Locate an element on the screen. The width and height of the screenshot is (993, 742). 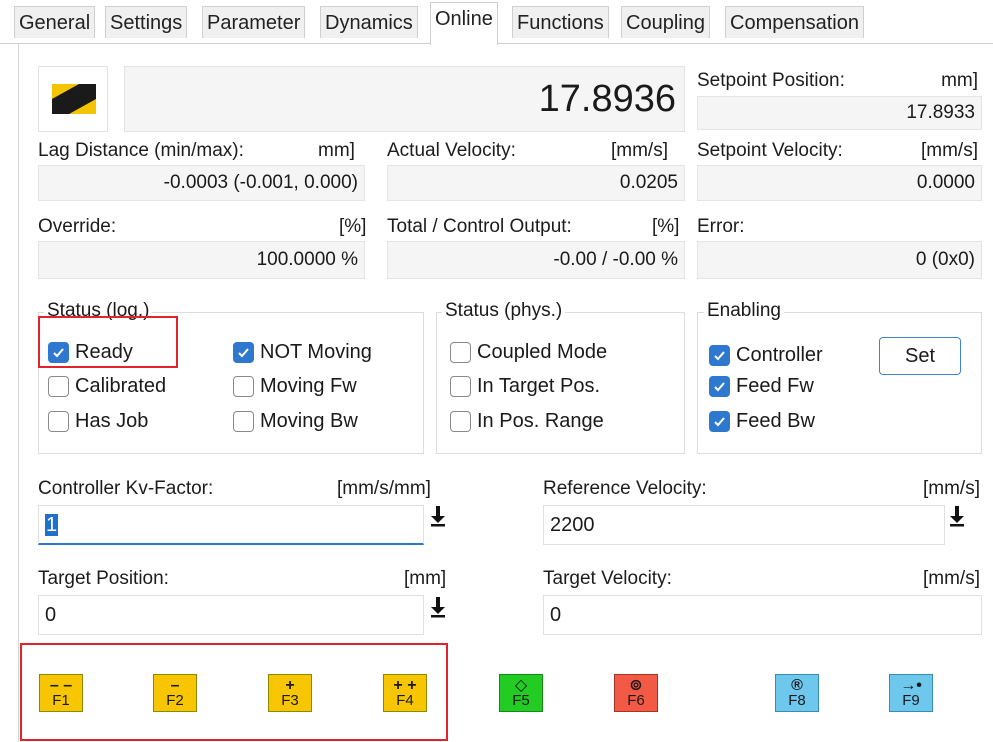
controller-checkbox: Controller is located at coordinates (766, 355).